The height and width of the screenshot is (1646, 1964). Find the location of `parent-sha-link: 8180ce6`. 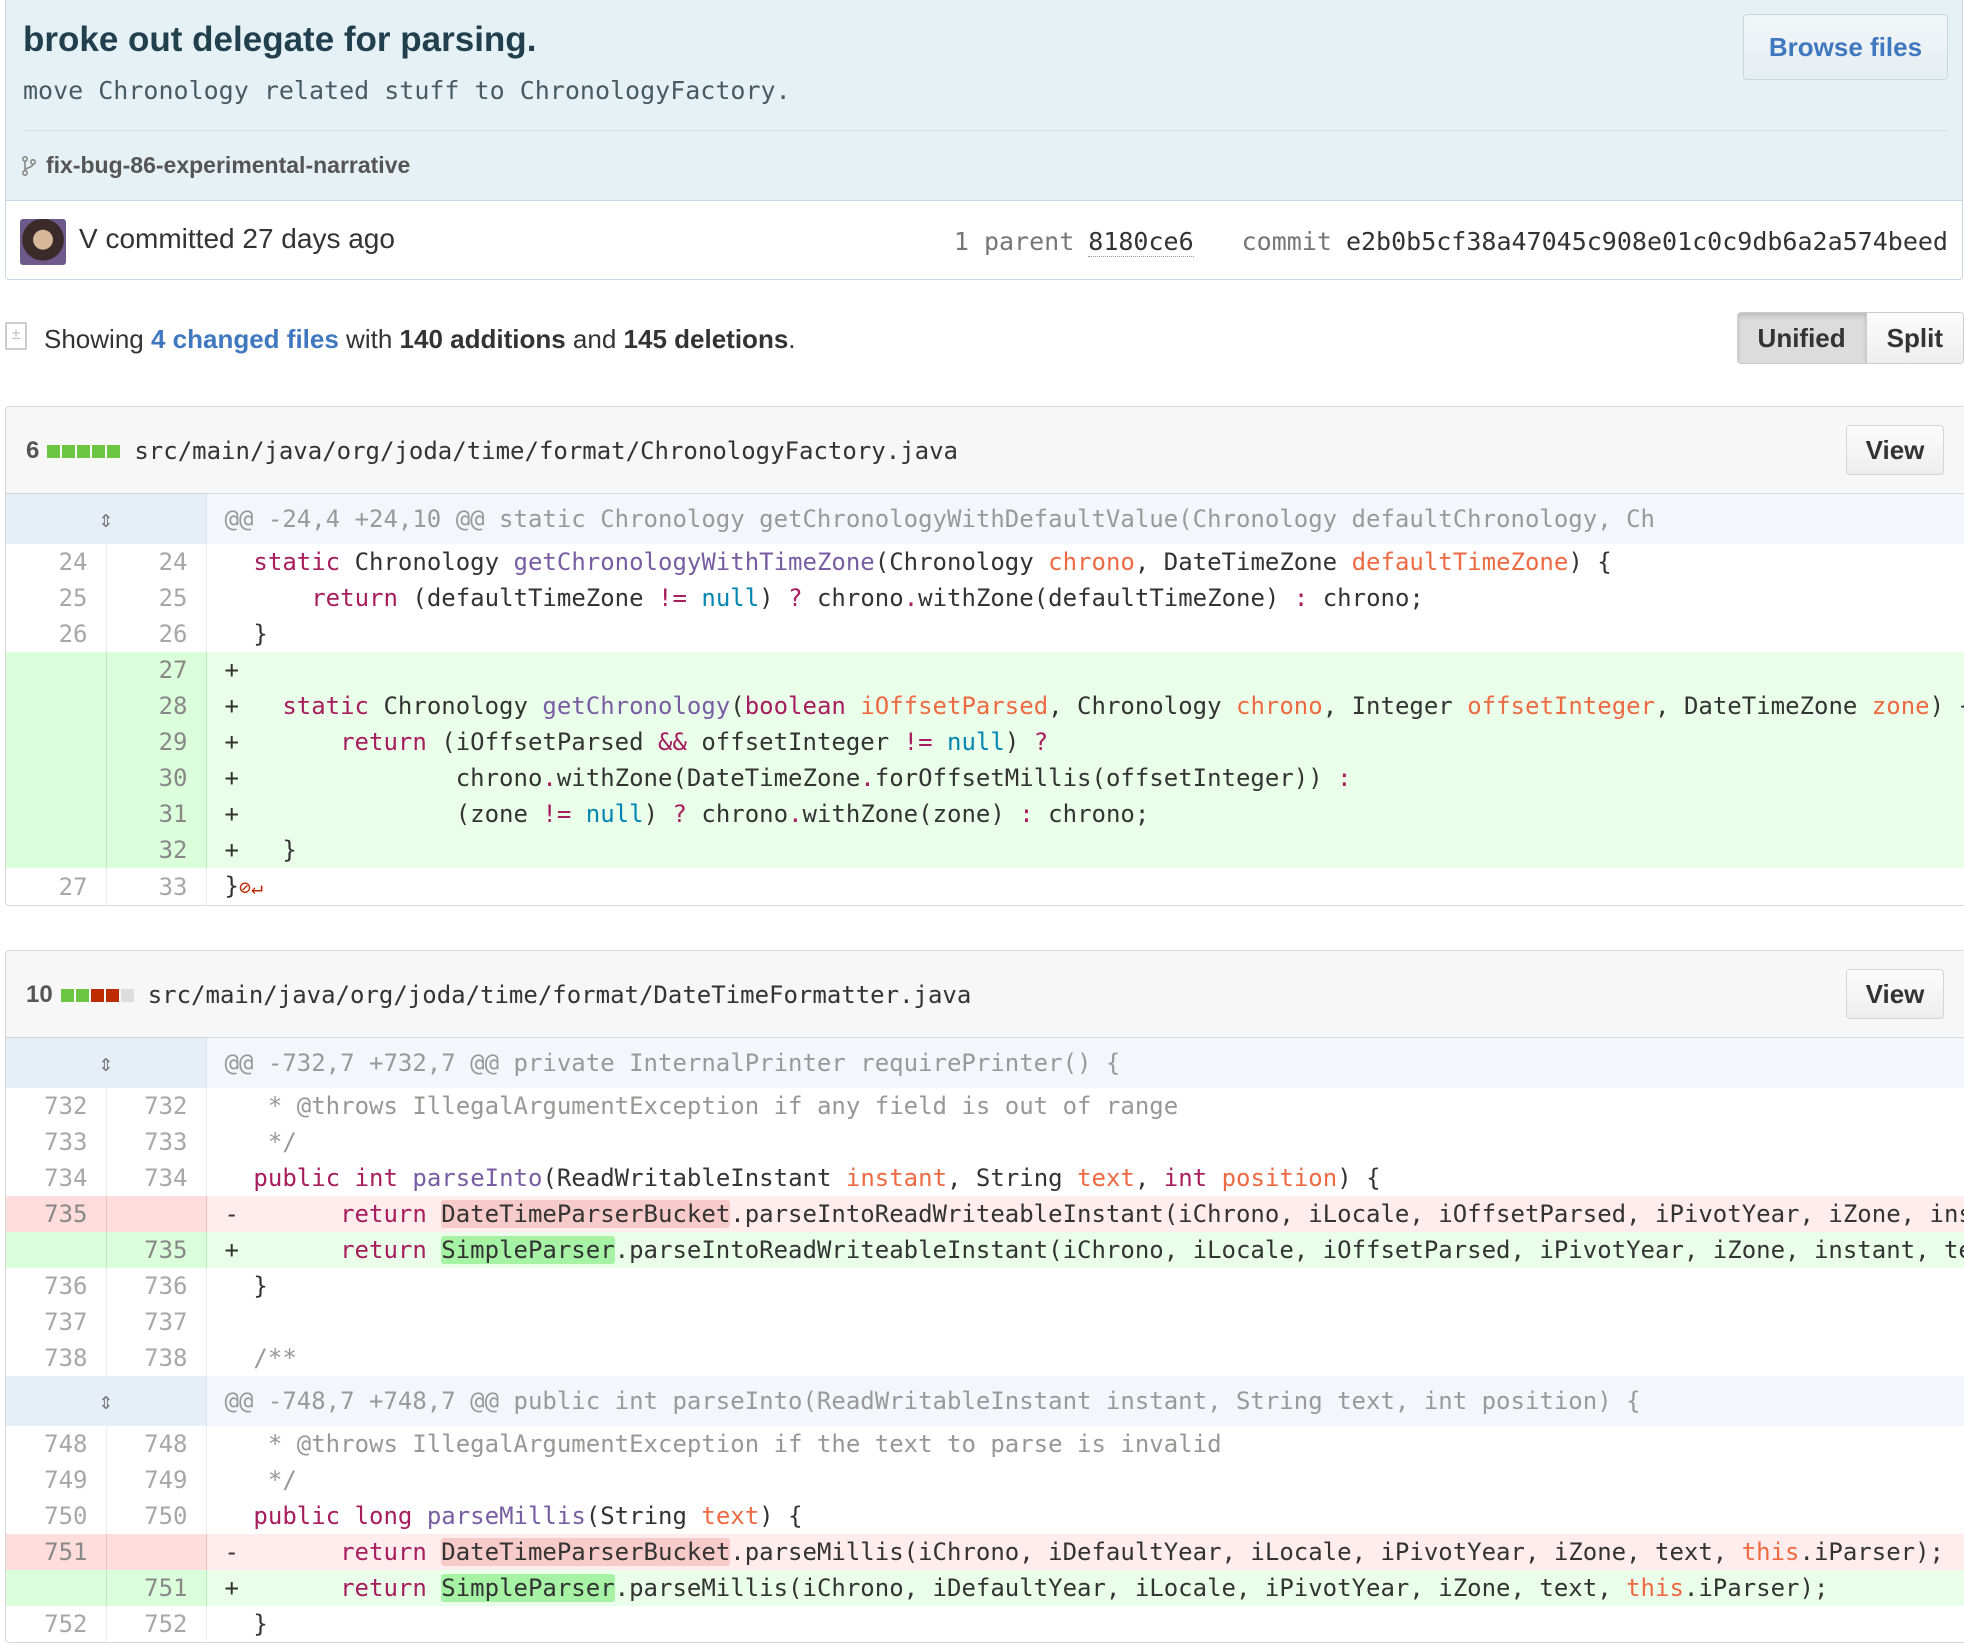

parent-sha-link: 8180ce6 is located at coordinates (1141, 242).